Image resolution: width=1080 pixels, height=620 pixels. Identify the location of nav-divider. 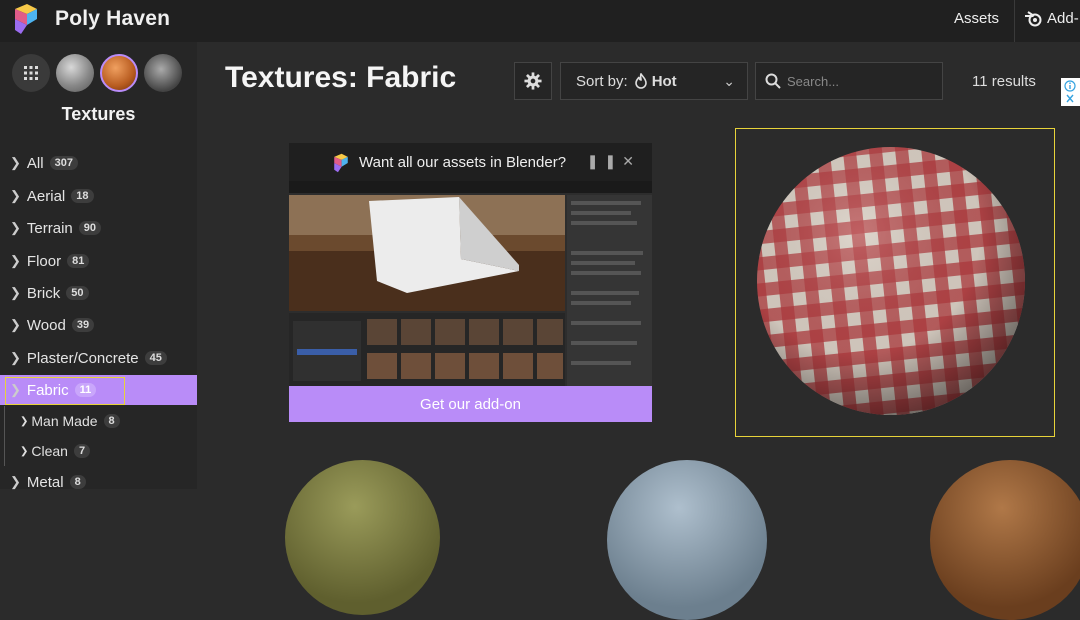
(1014, 21).